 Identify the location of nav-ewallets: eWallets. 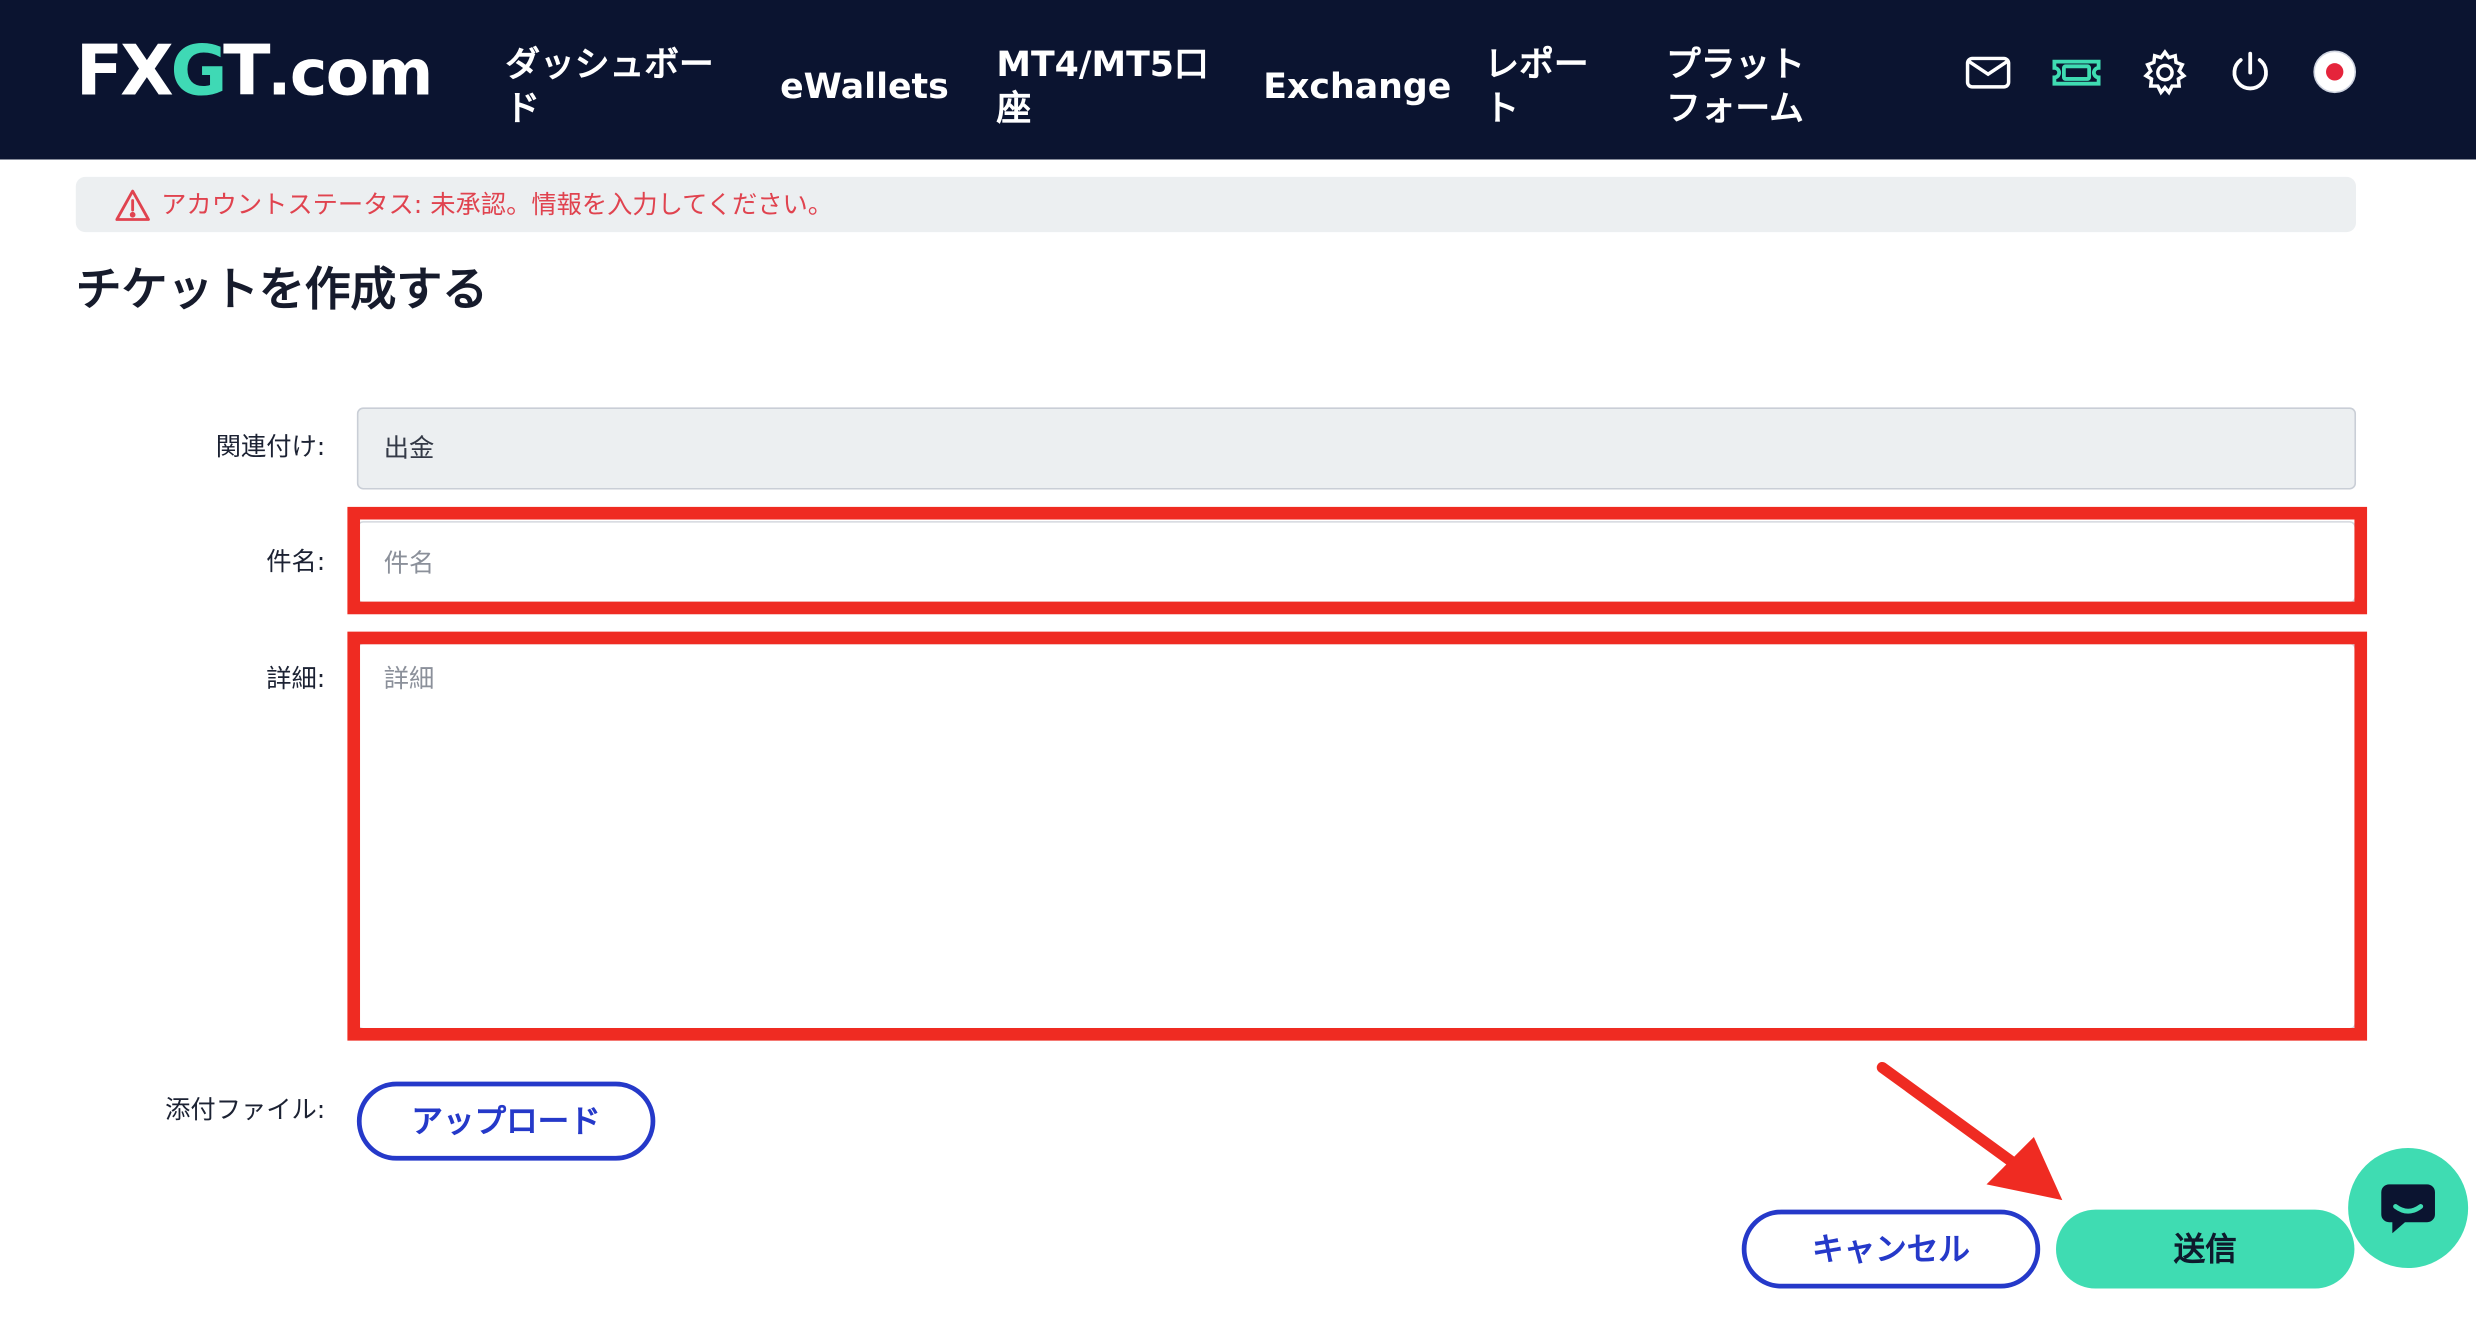
(864, 88).